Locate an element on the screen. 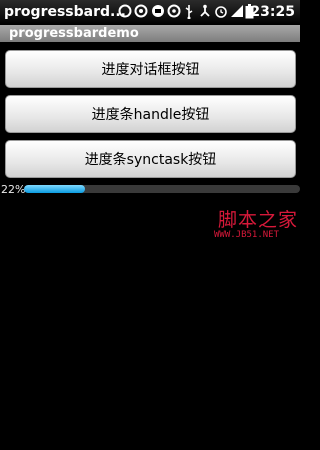  progress-dialog-button: 进度对话框按钮 is located at coordinates (150, 69).